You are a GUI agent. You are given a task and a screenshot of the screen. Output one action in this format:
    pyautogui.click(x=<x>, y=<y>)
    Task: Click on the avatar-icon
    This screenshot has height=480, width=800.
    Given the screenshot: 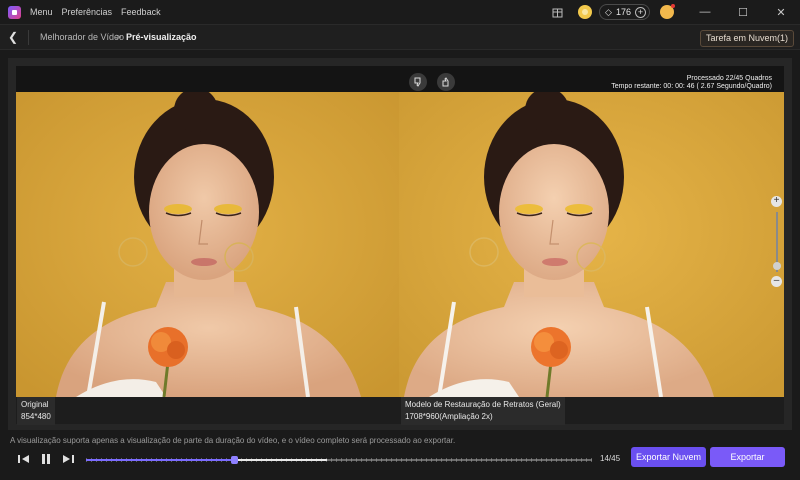 What is the action you would take?
    pyautogui.click(x=667, y=11)
    